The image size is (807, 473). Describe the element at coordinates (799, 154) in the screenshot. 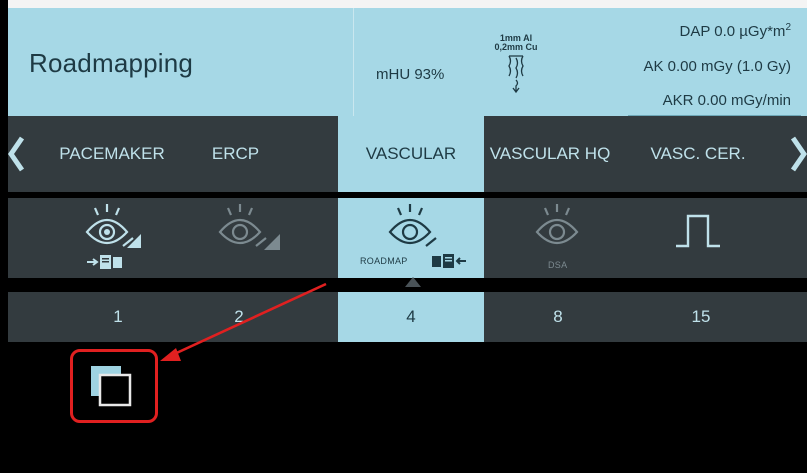

I see `scroll-right-arrow-icon` at that location.